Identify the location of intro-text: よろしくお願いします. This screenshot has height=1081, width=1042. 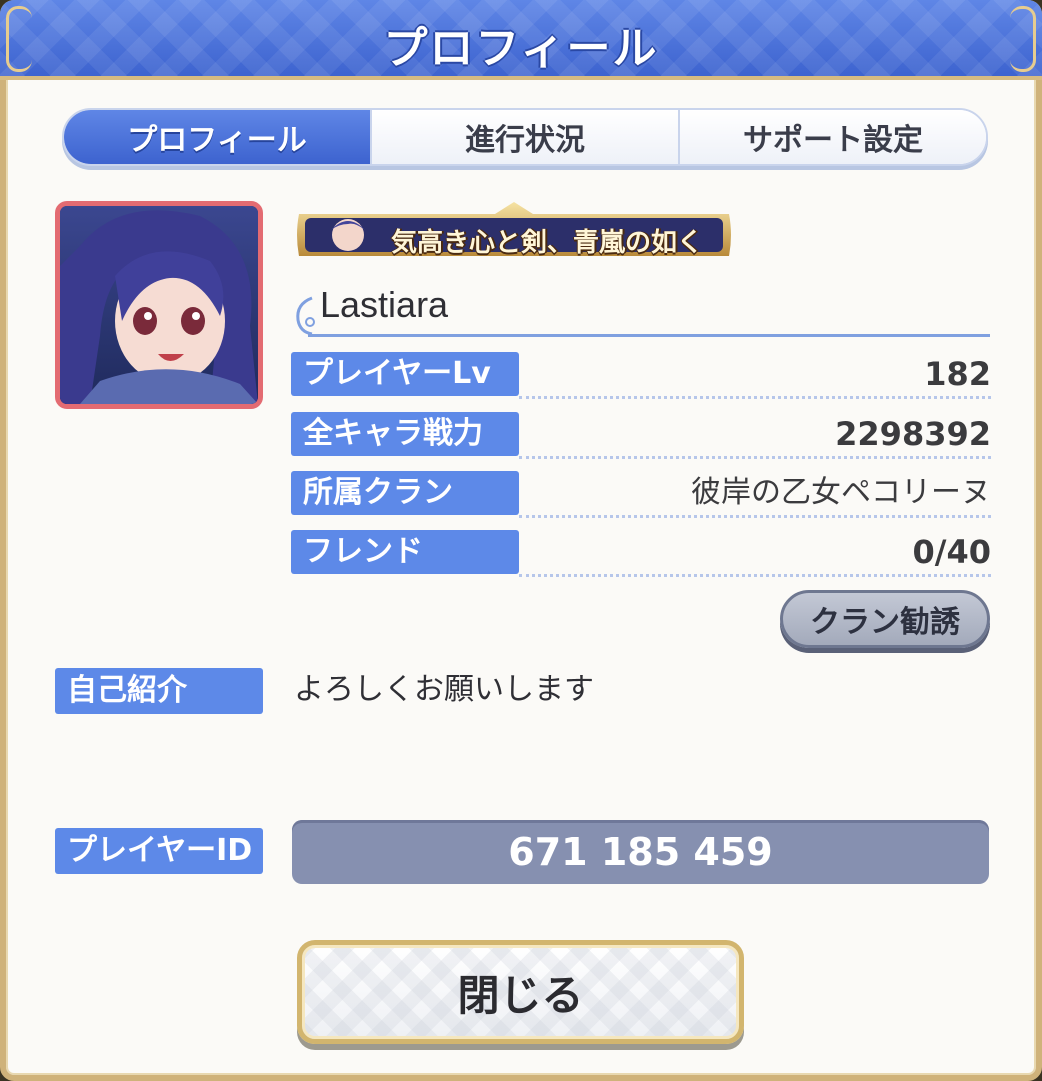
(444, 689).